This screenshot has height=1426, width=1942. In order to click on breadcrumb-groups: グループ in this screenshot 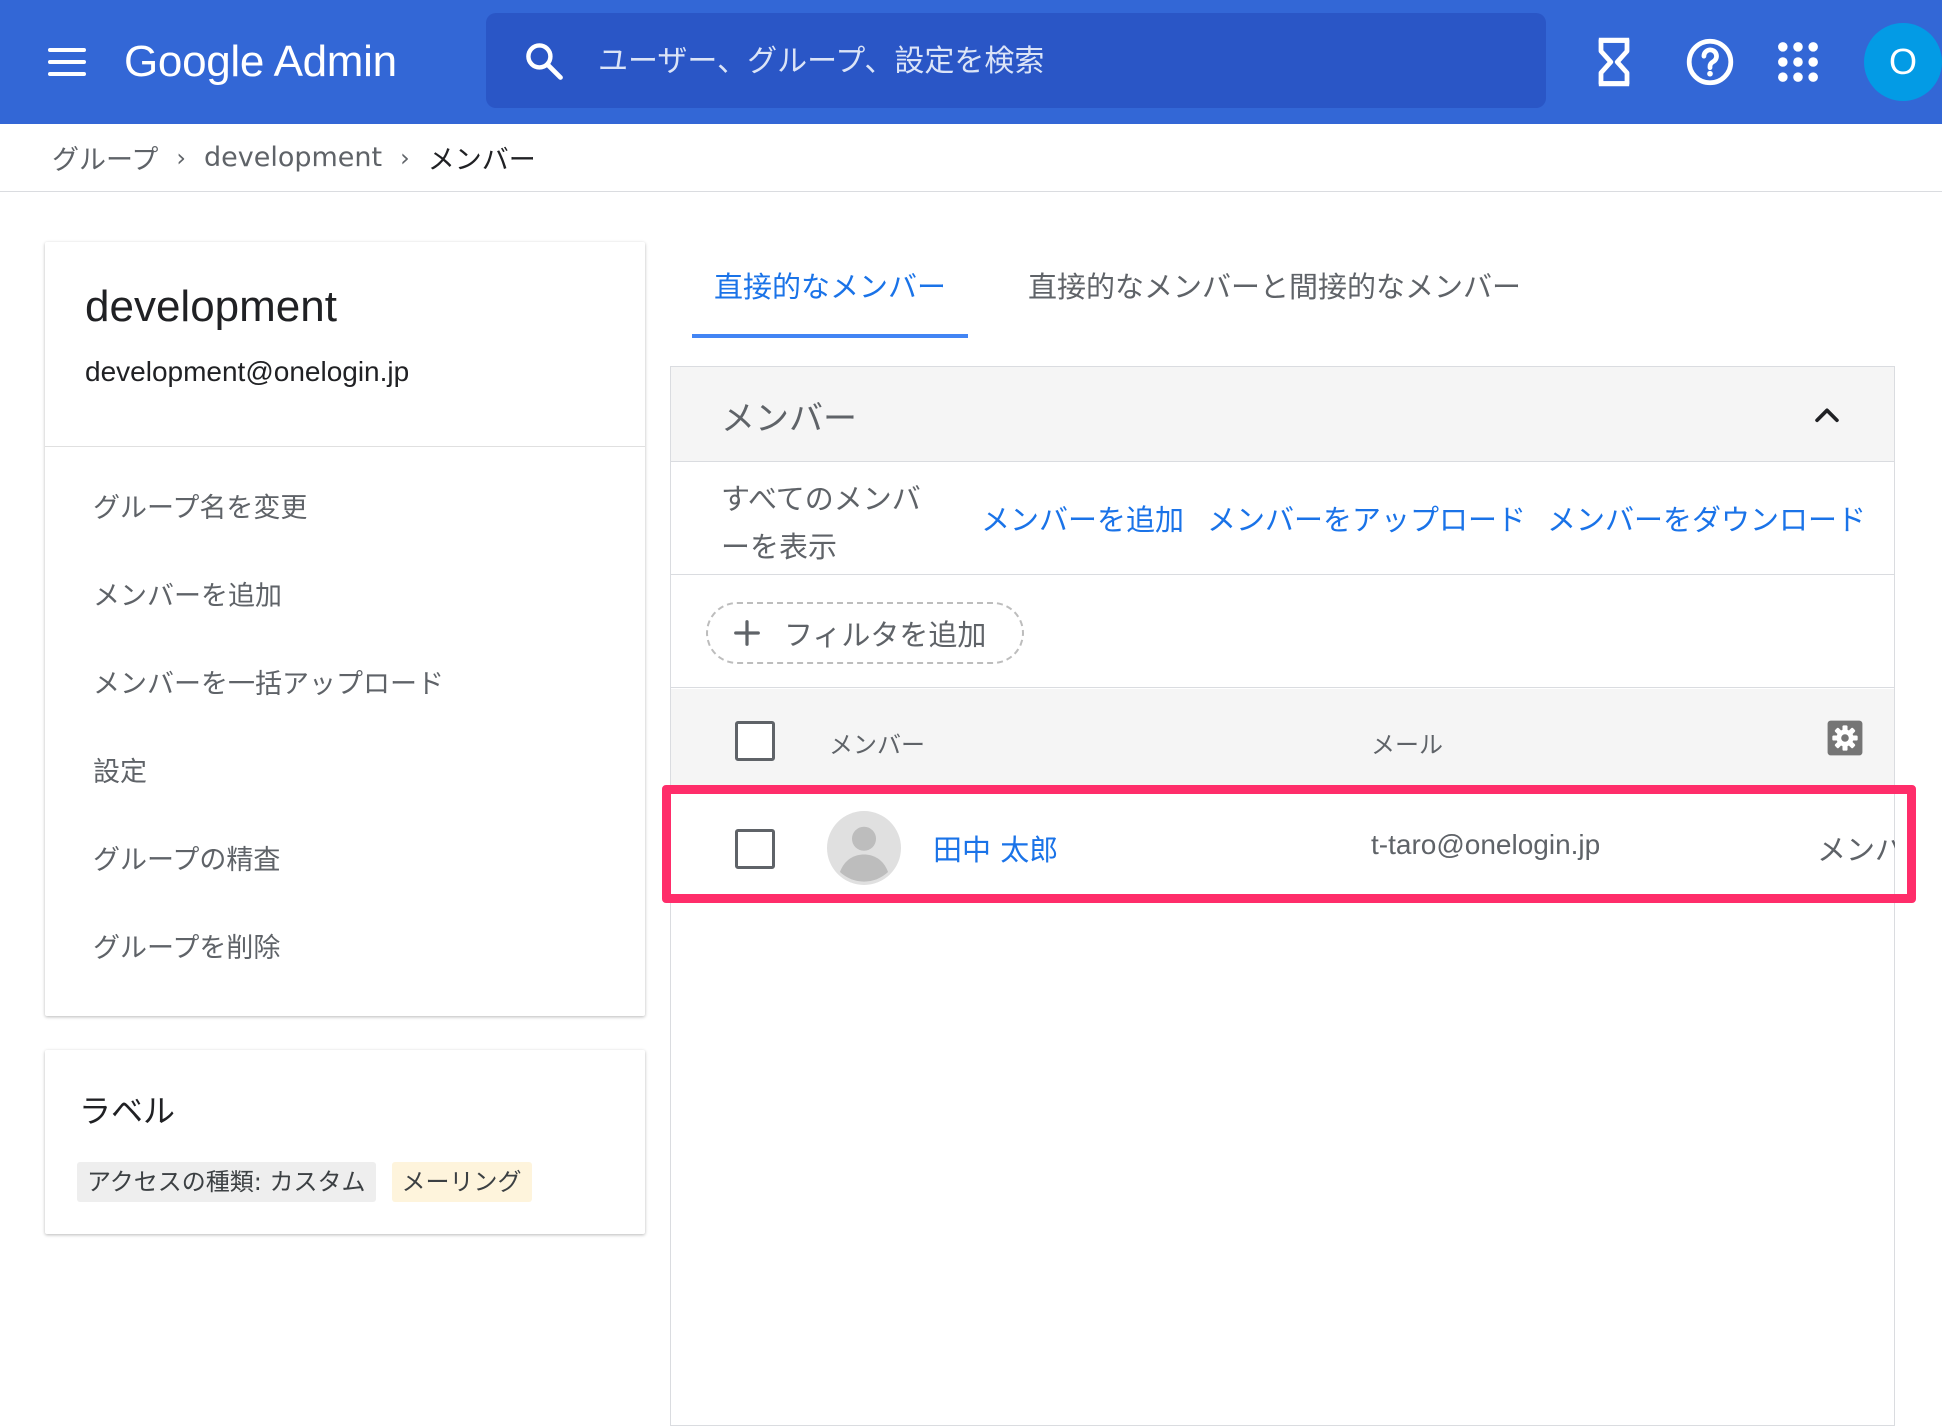, I will do `click(105, 157)`.